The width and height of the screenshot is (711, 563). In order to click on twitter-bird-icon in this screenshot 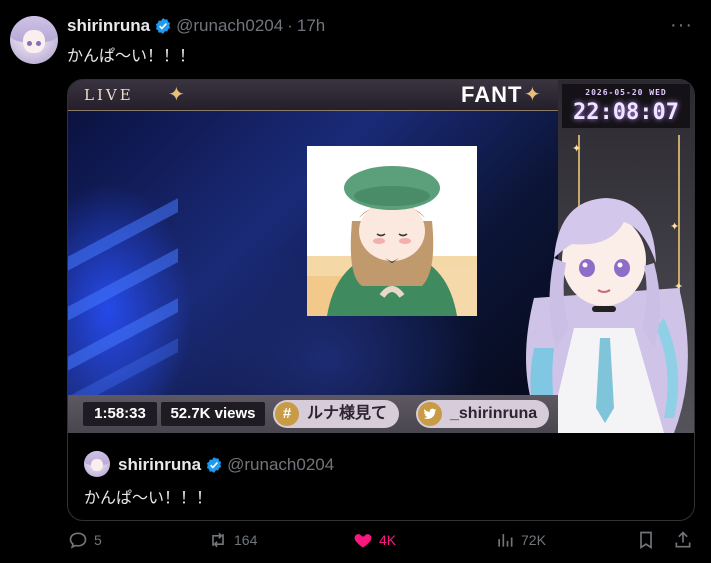, I will do `click(430, 414)`.